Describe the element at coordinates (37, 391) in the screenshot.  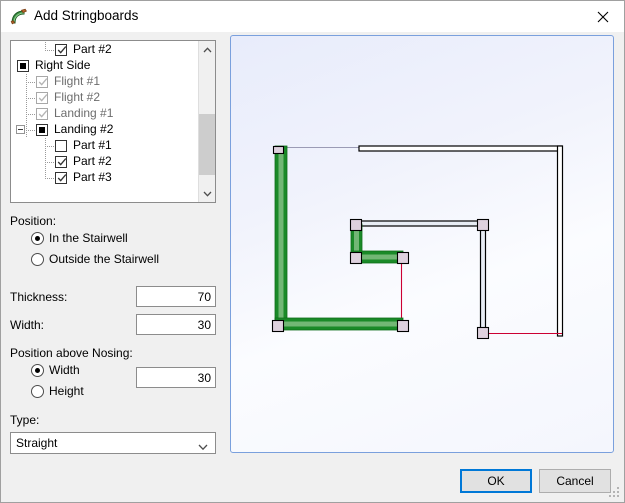
I see `radio-nosing-height` at that location.